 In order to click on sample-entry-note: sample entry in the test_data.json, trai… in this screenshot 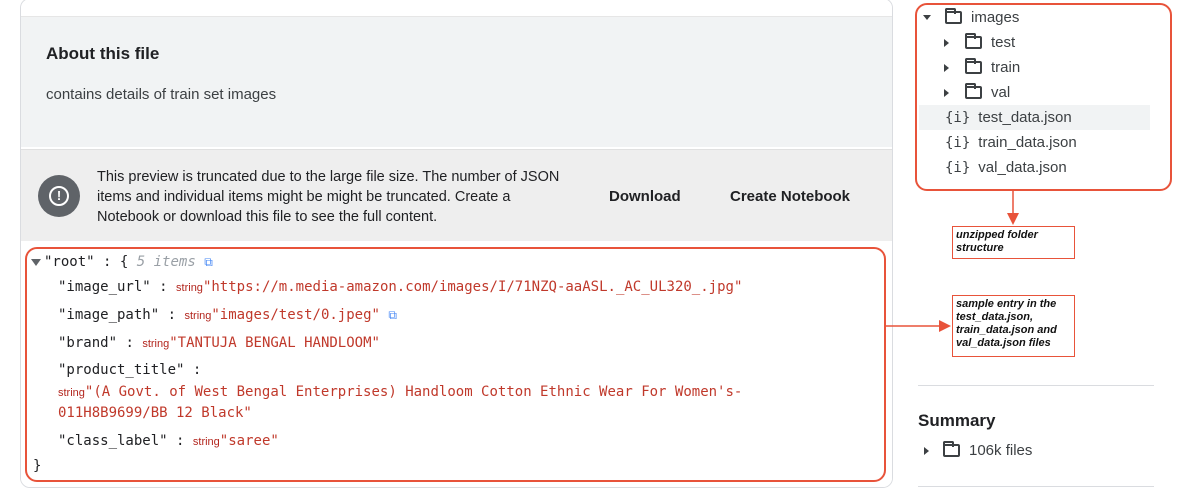, I will do `click(1013, 326)`.